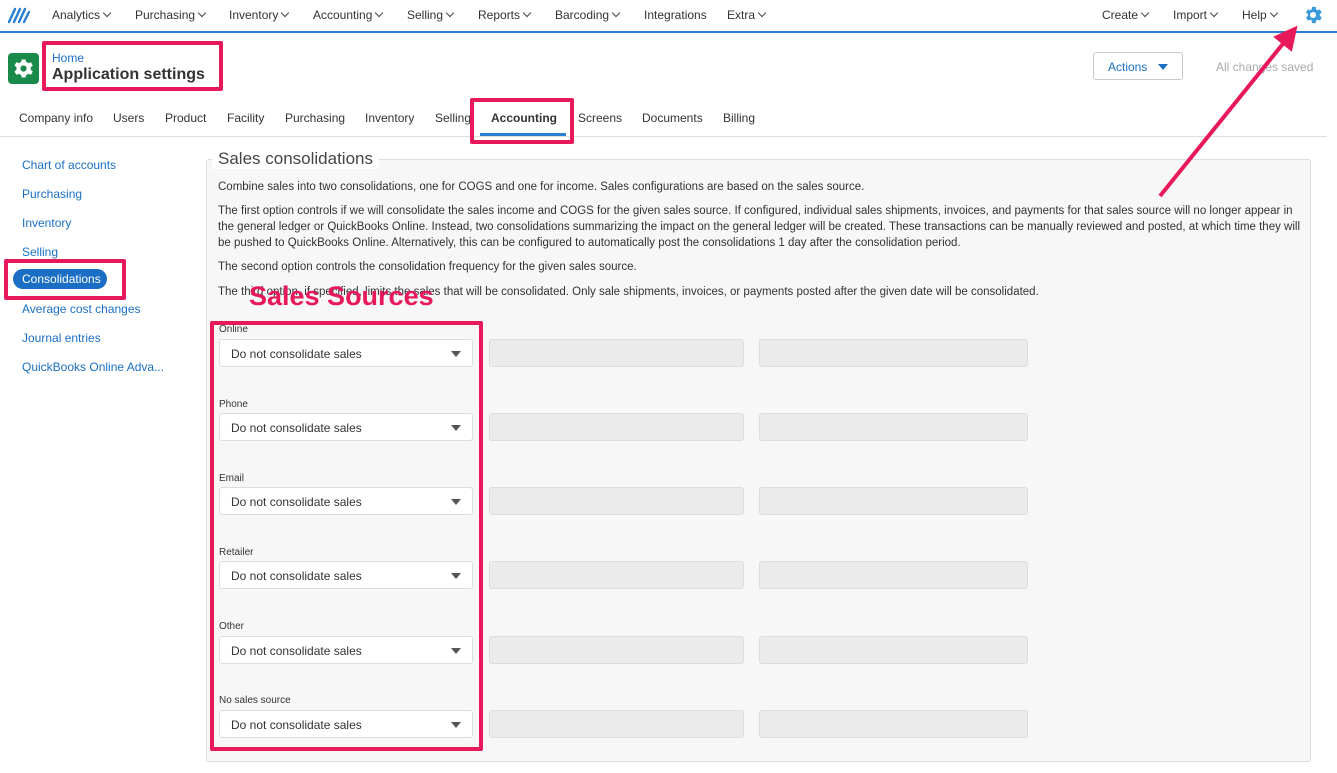 This screenshot has height=773, width=1337. I want to click on sidebar-item-journal-entries: Journal entries, so click(61, 338).